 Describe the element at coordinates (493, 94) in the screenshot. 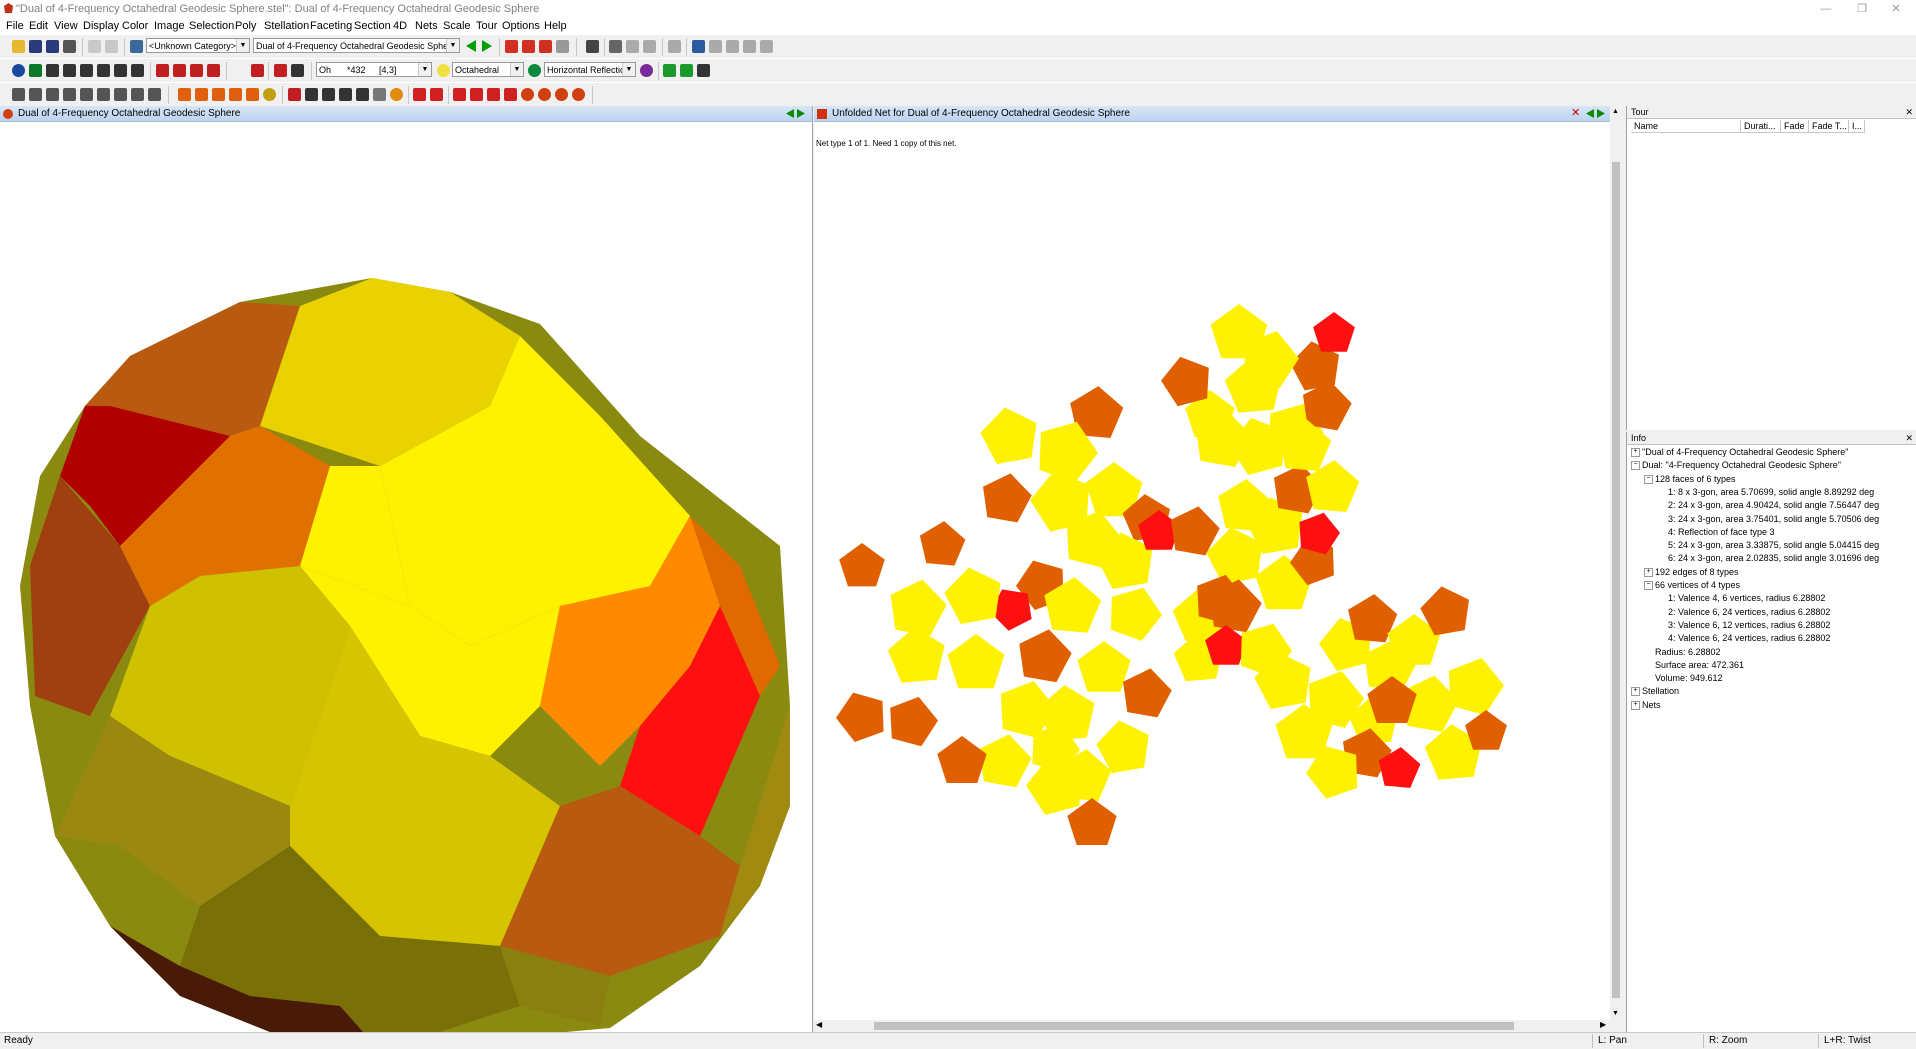

I see `solid-tool-3-icon` at that location.